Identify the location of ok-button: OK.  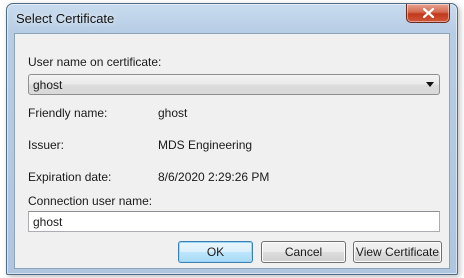
(215, 252).